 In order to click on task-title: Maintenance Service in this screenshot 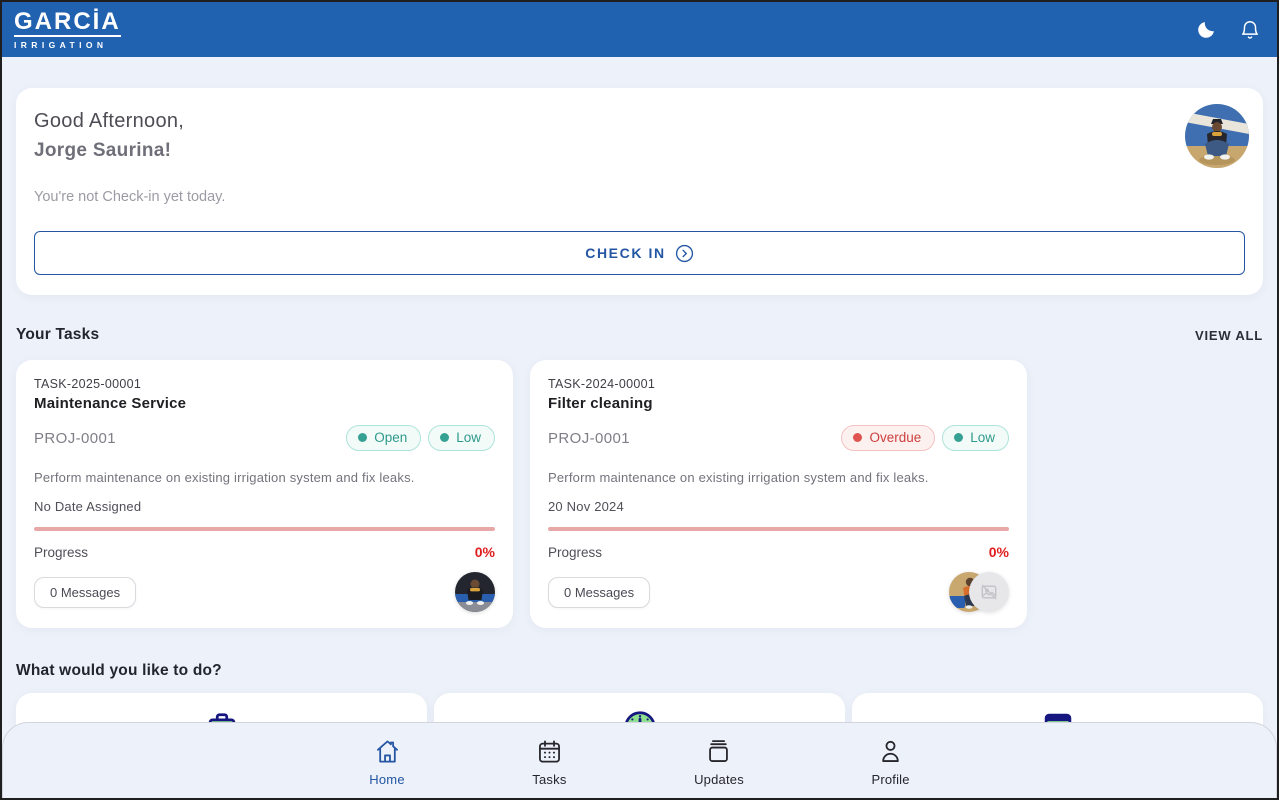, I will do `click(110, 403)`.